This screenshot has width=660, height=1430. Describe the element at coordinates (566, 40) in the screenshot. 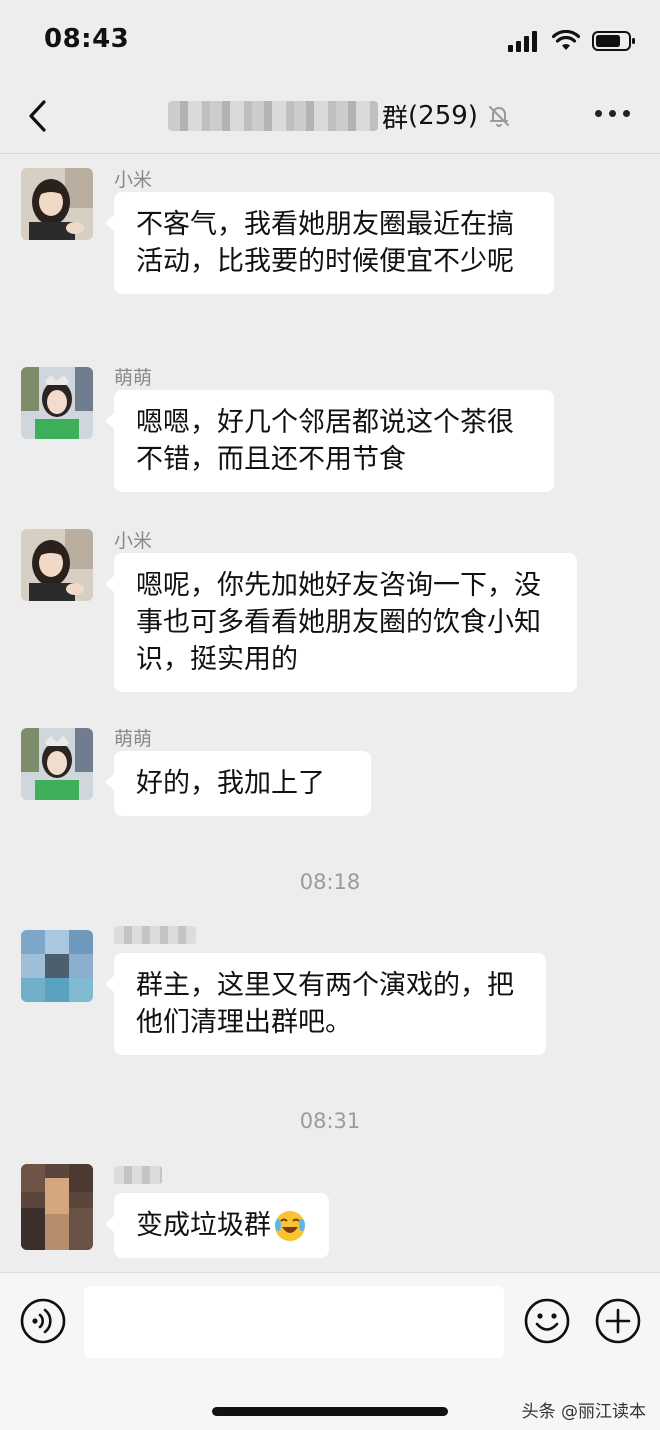

I see `wifi-icon` at that location.